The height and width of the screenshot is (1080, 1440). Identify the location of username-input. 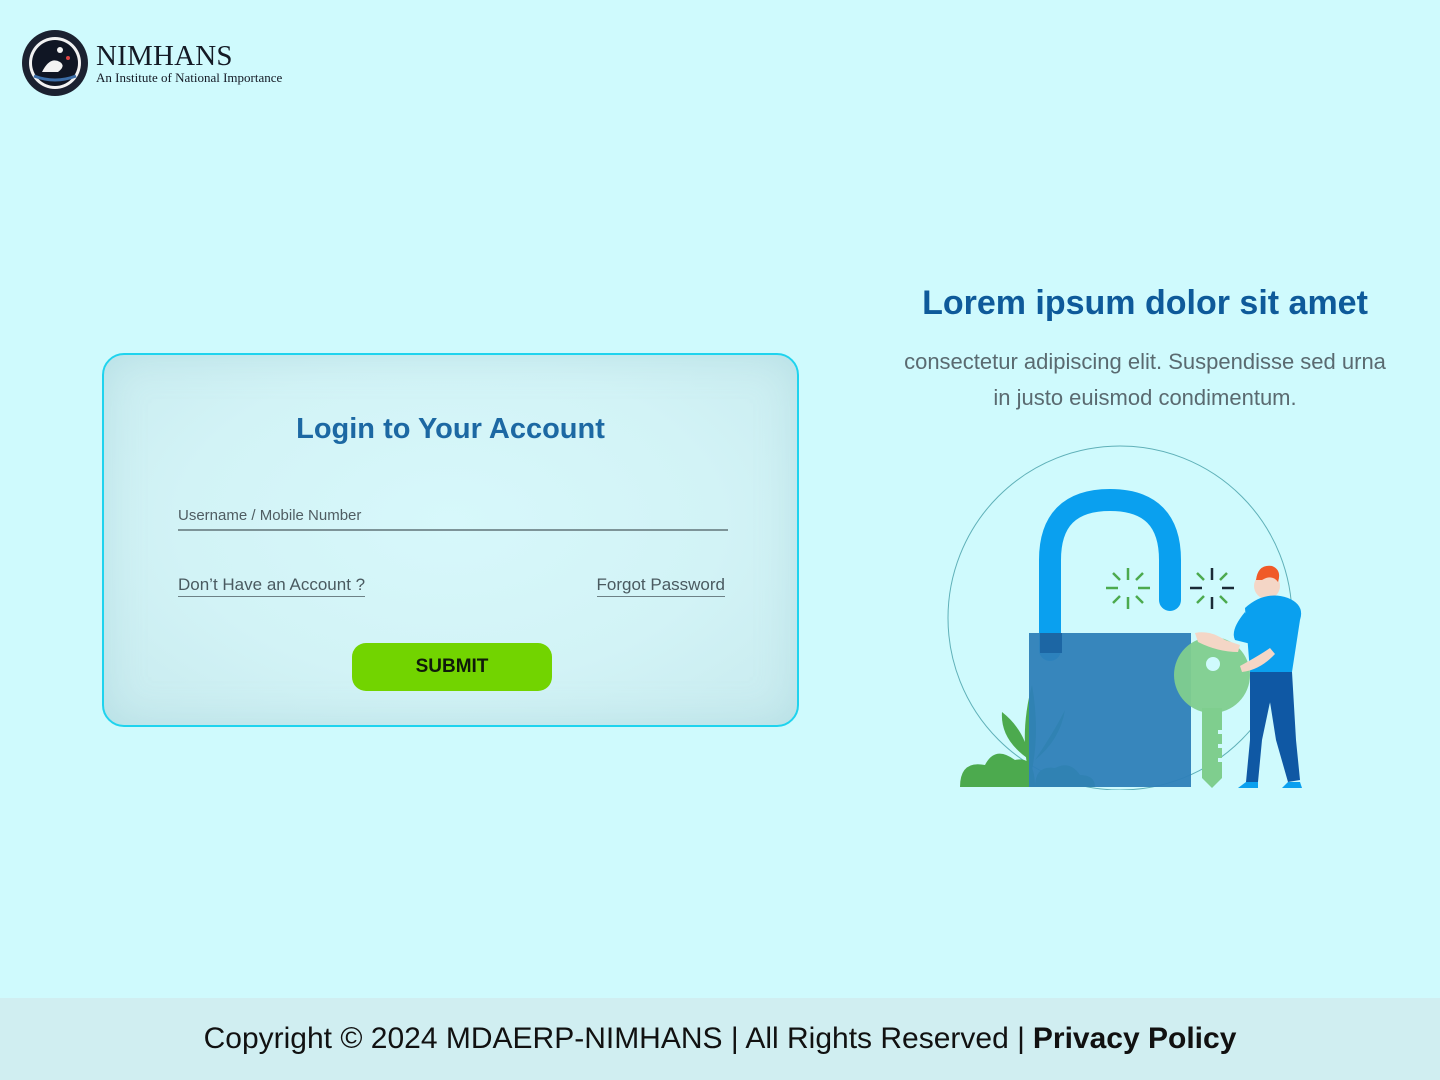
(453, 515).